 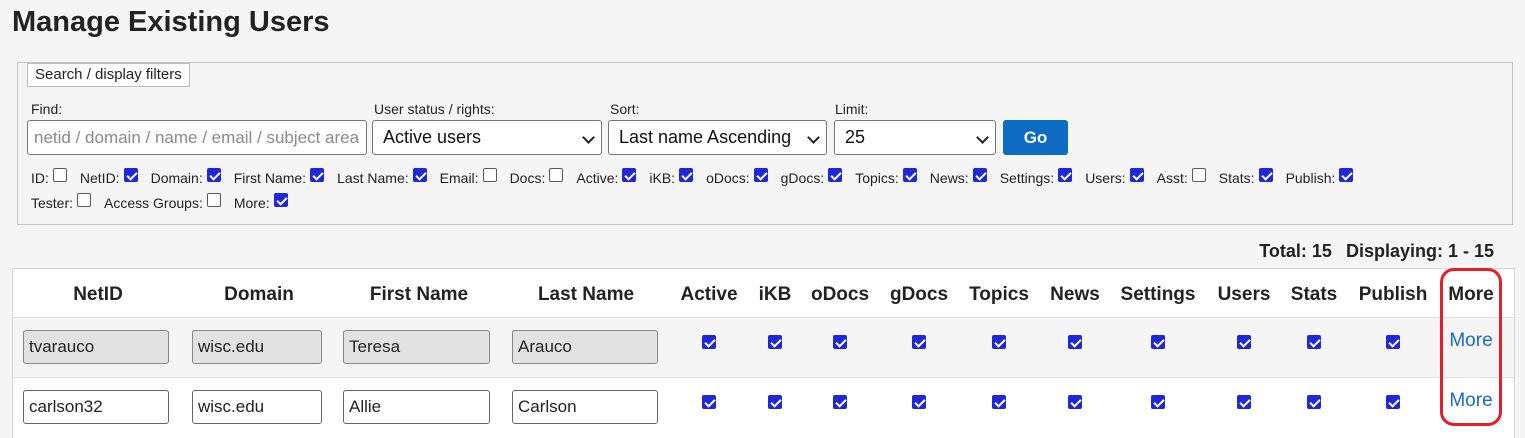 I want to click on filter-toggle: oDocs:, so click(x=737, y=177).